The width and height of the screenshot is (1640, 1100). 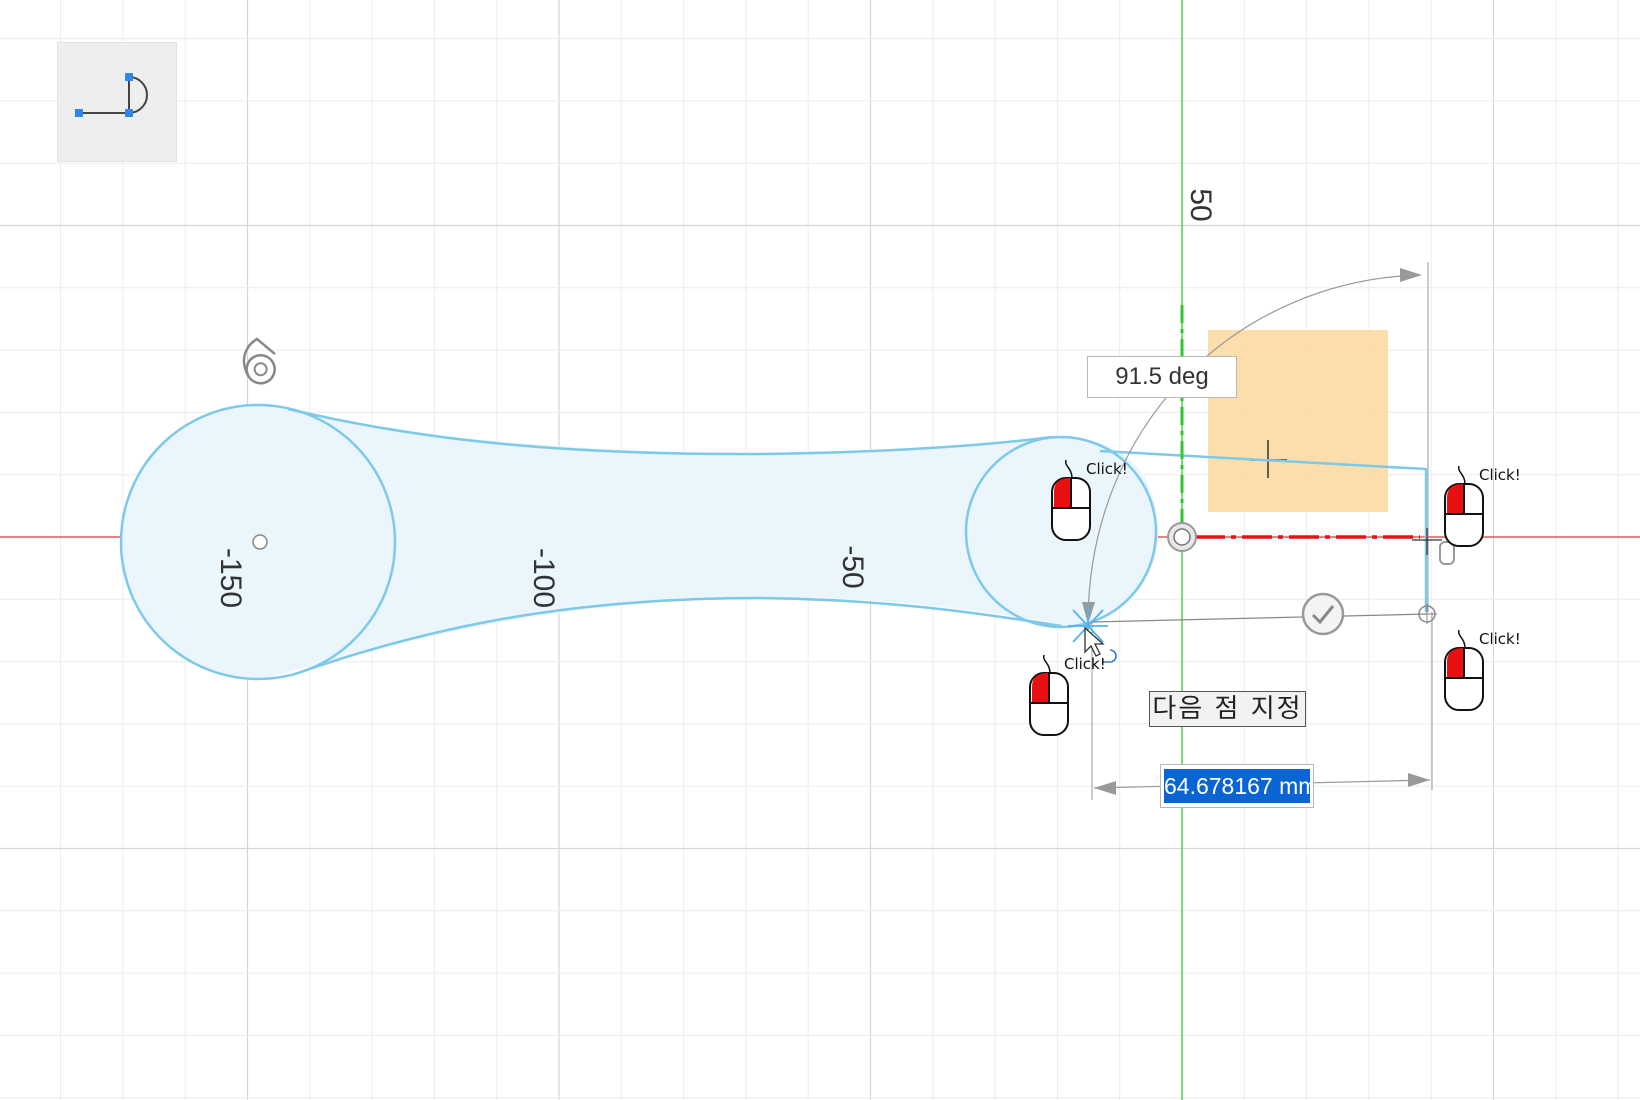 What do you see at coordinates (259, 361) in the screenshot?
I see `coincident-constraint-icon` at bounding box center [259, 361].